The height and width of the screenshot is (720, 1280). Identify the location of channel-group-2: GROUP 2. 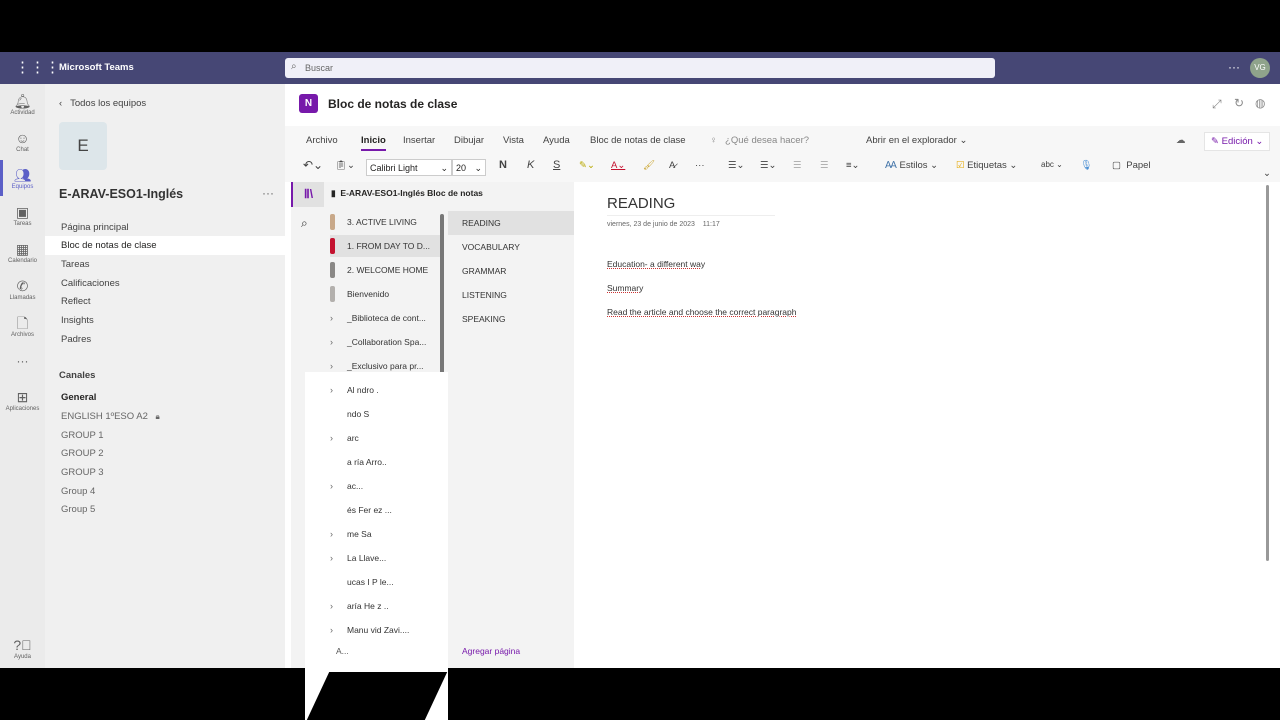
(165, 453).